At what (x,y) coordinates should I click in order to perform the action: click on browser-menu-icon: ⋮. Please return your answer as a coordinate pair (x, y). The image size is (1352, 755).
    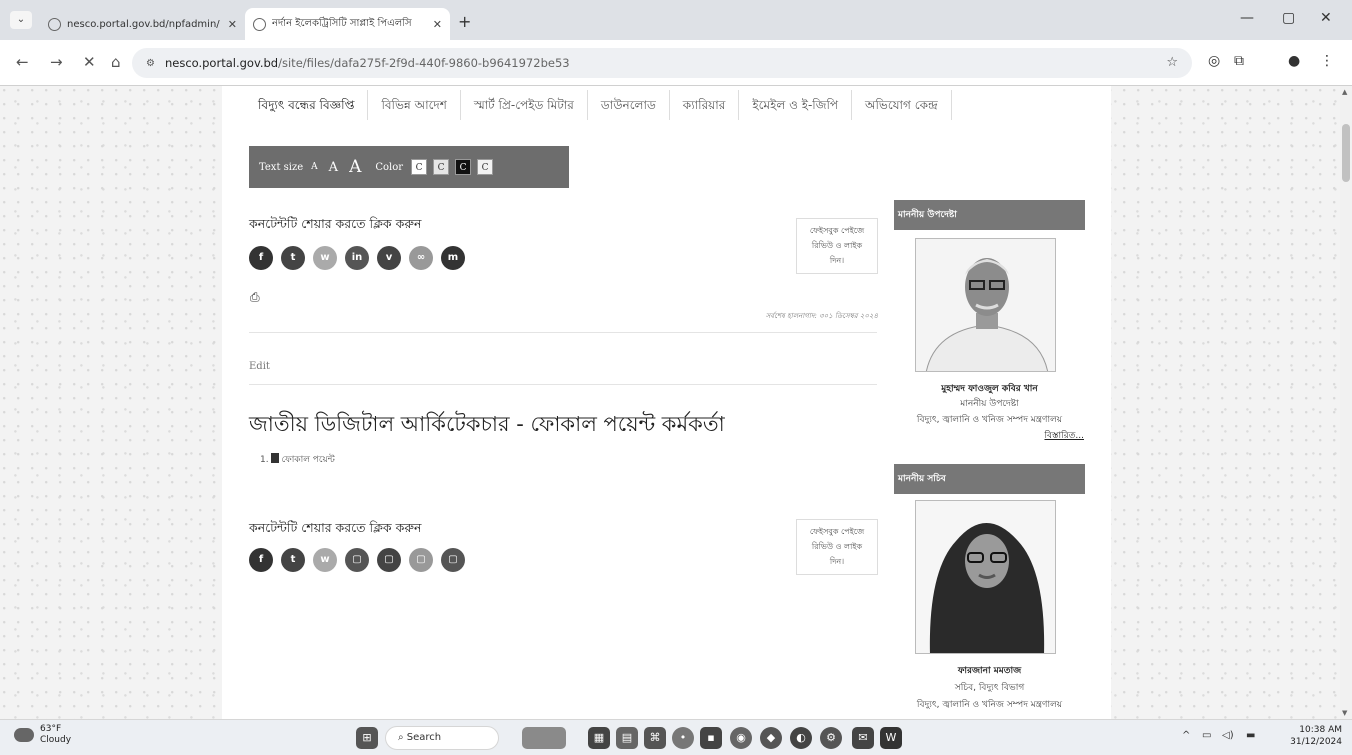
    Looking at the image, I should click on (1327, 61).